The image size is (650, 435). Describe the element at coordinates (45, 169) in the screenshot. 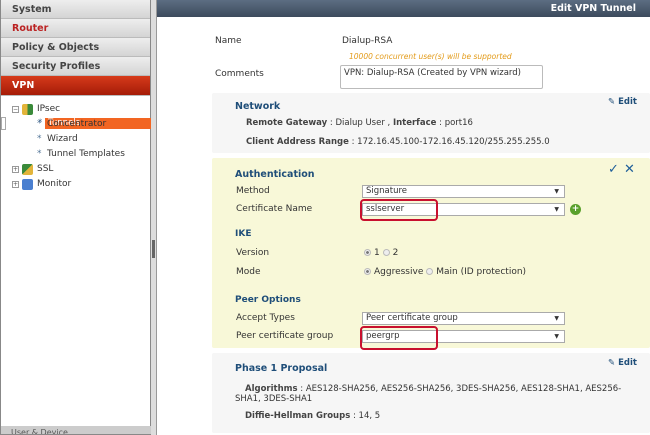

I see `tree-label: SSL` at that location.